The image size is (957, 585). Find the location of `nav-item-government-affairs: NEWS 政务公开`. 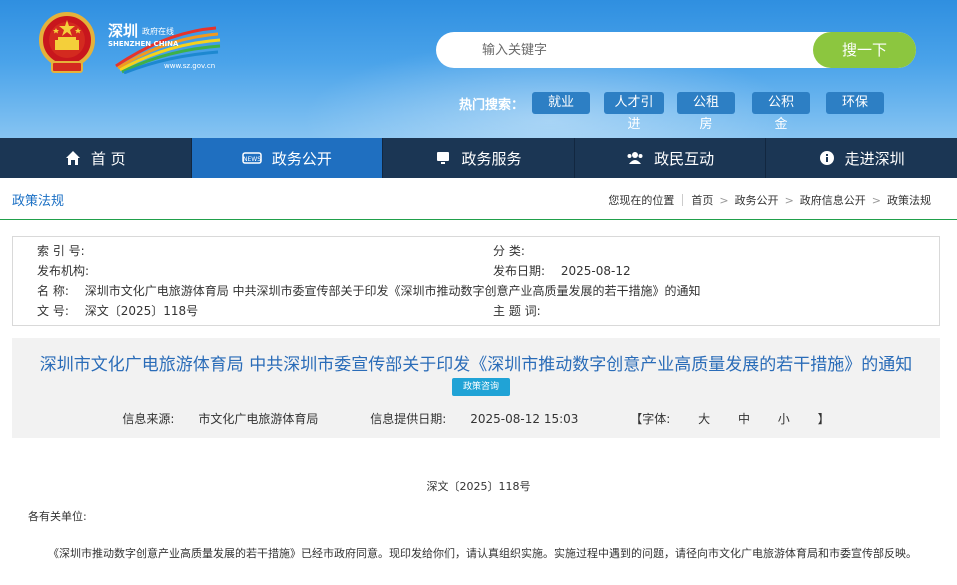

nav-item-government-affairs: NEWS 政务公开 is located at coordinates (287, 158).